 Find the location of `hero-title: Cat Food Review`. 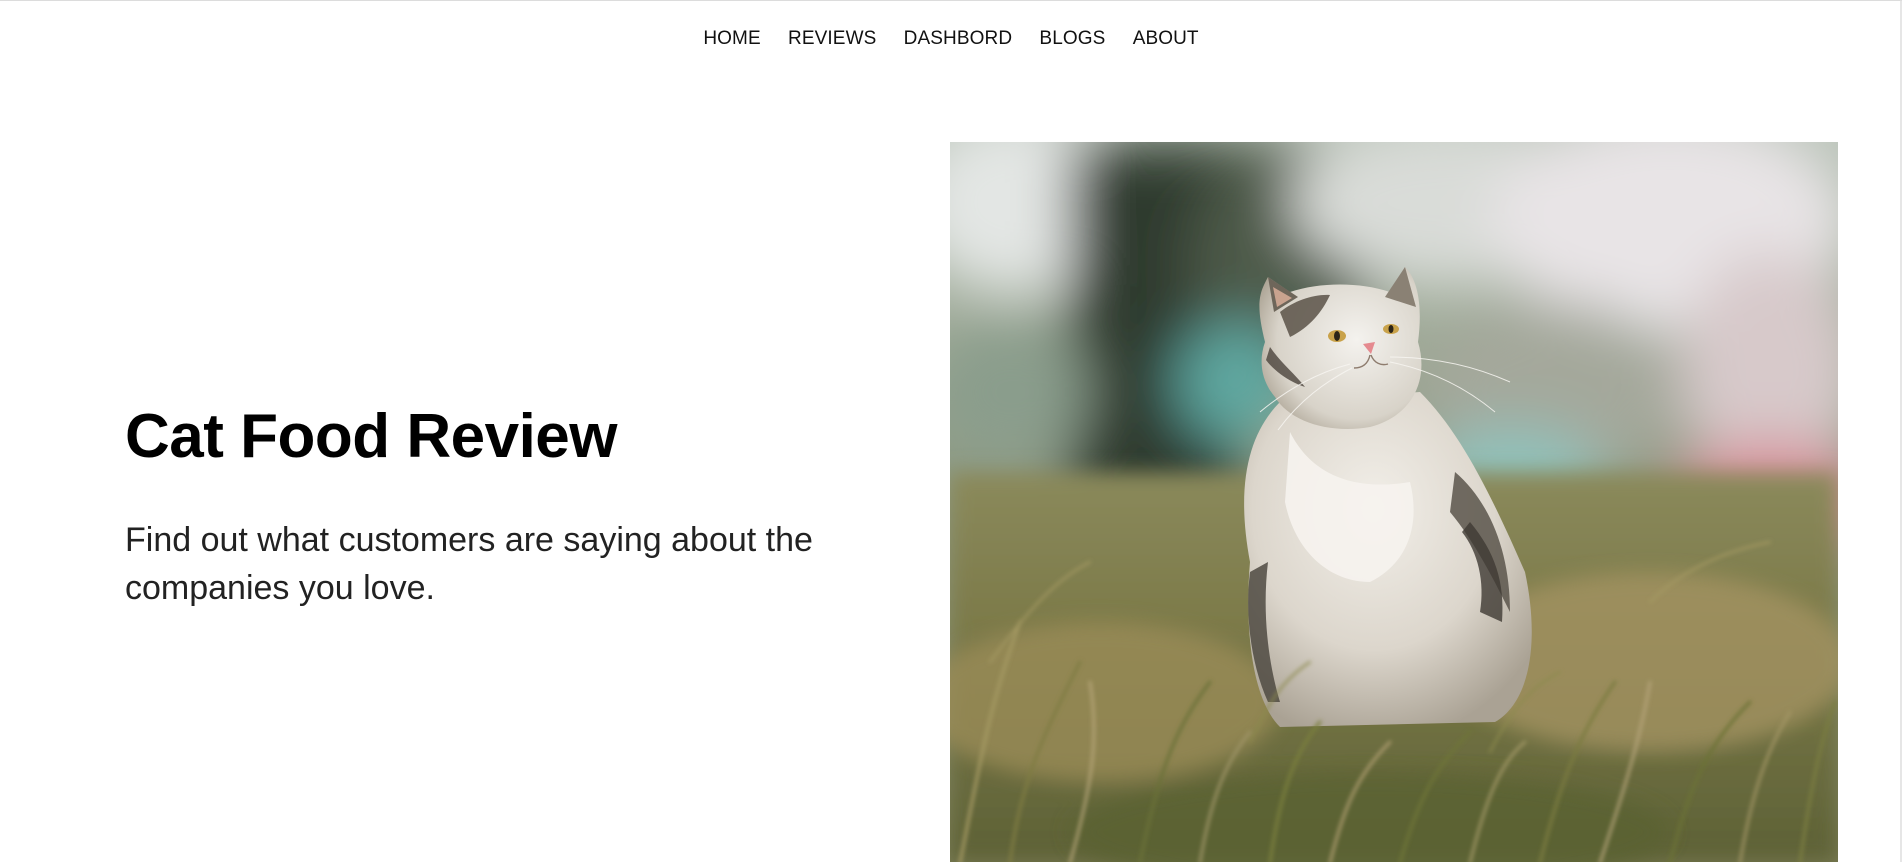

hero-title: Cat Food Review is located at coordinates (371, 436).